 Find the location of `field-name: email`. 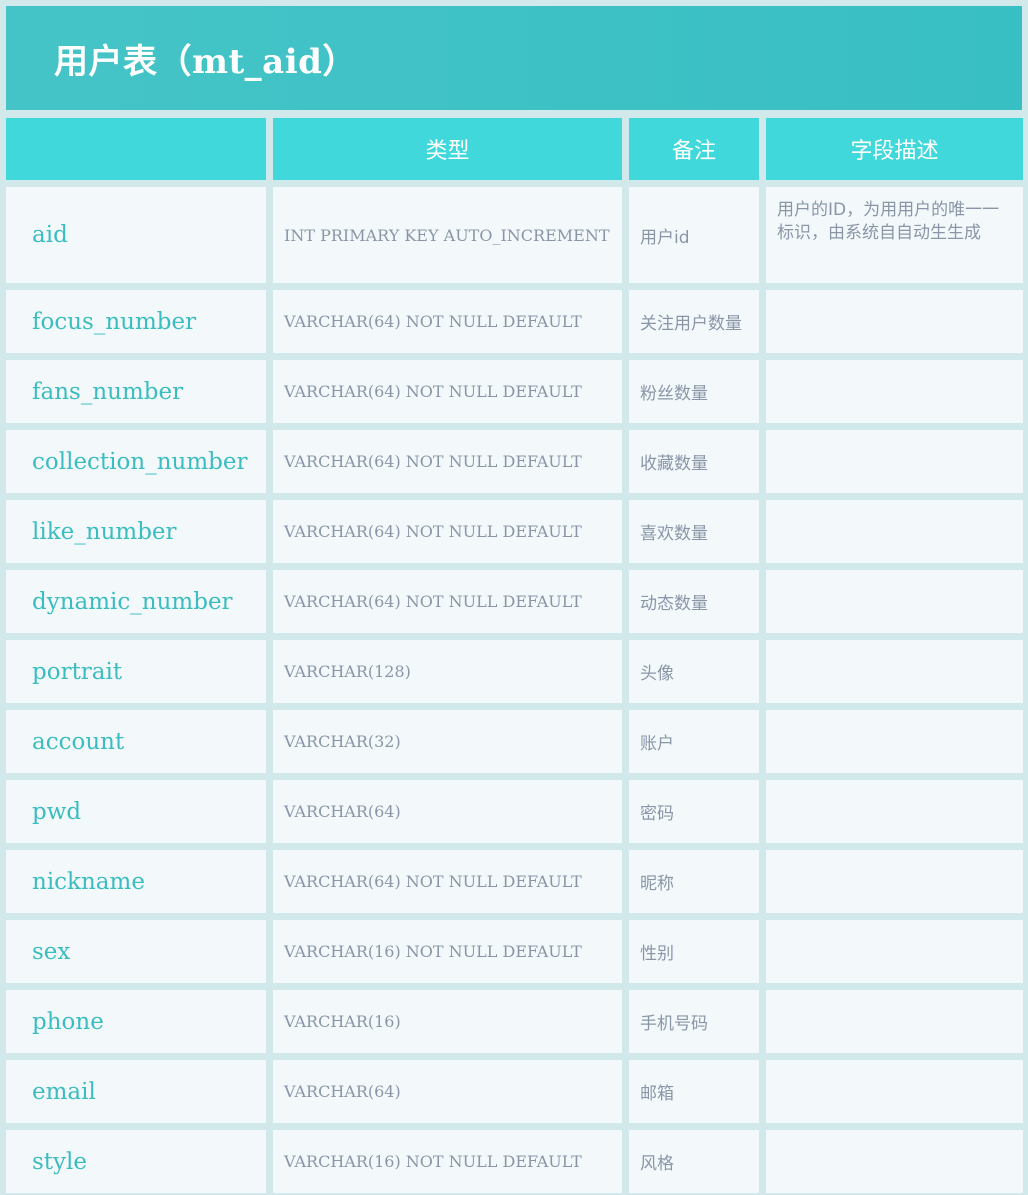

field-name: email is located at coordinates (64, 1091).